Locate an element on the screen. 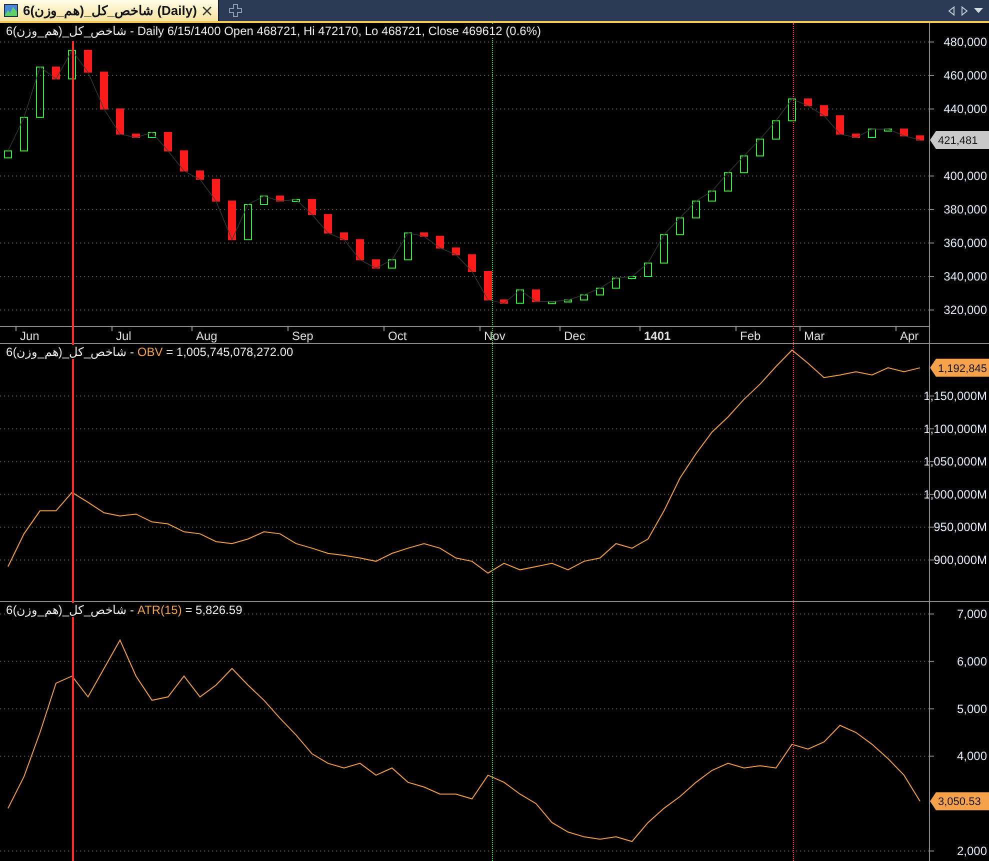 This screenshot has height=861, width=989. left-arrow-icon is located at coordinates (951, 11).